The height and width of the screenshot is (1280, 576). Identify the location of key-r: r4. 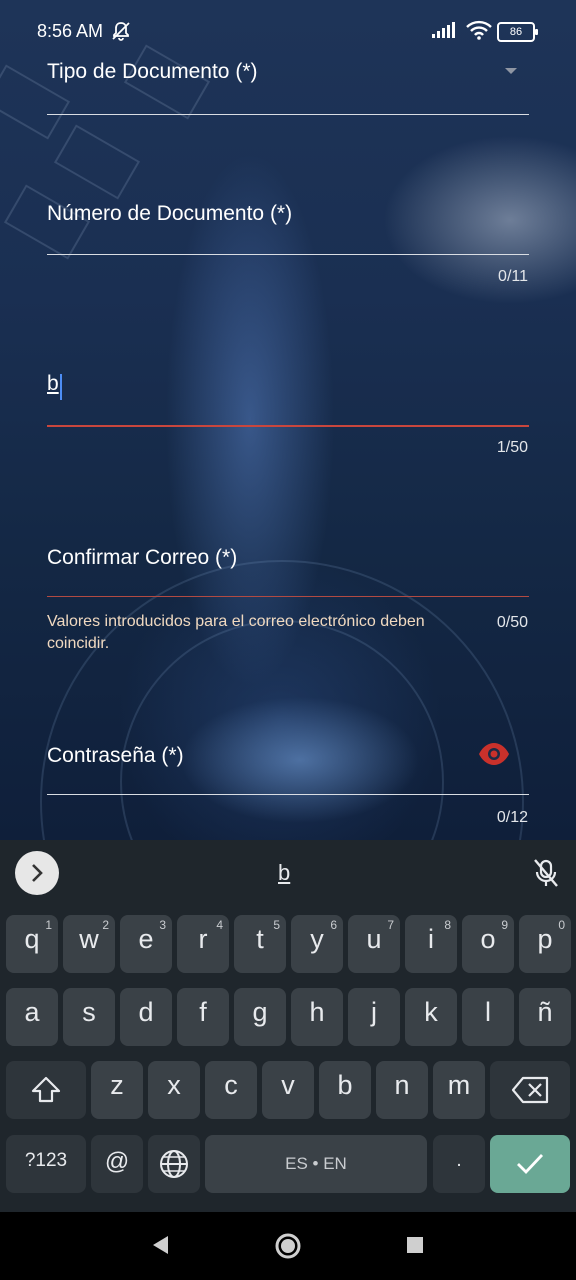
(203, 944).